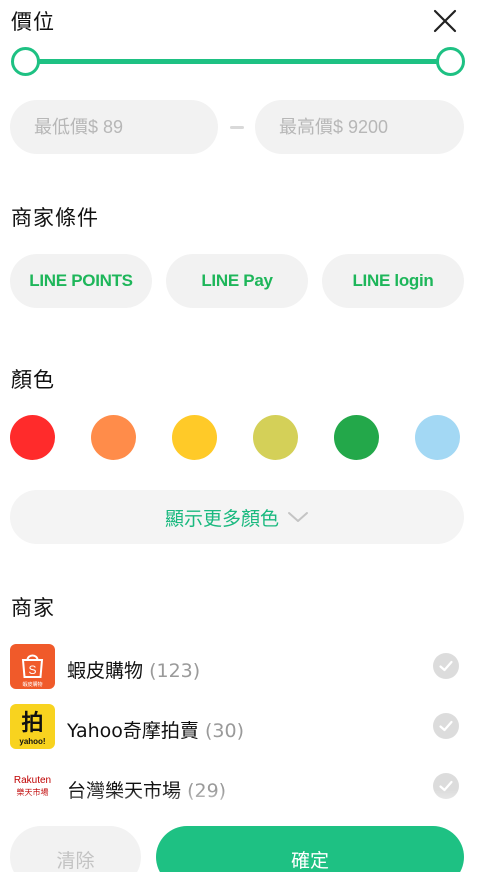  I want to click on line-points-label: LINE POINTS, so click(81, 280).